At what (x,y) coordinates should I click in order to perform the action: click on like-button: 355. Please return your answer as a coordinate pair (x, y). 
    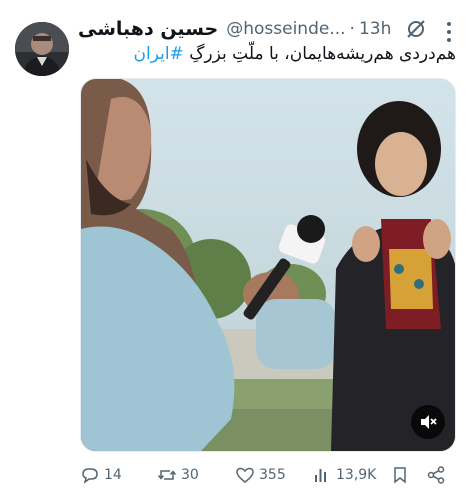
    Looking at the image, I should click on (260, 475).